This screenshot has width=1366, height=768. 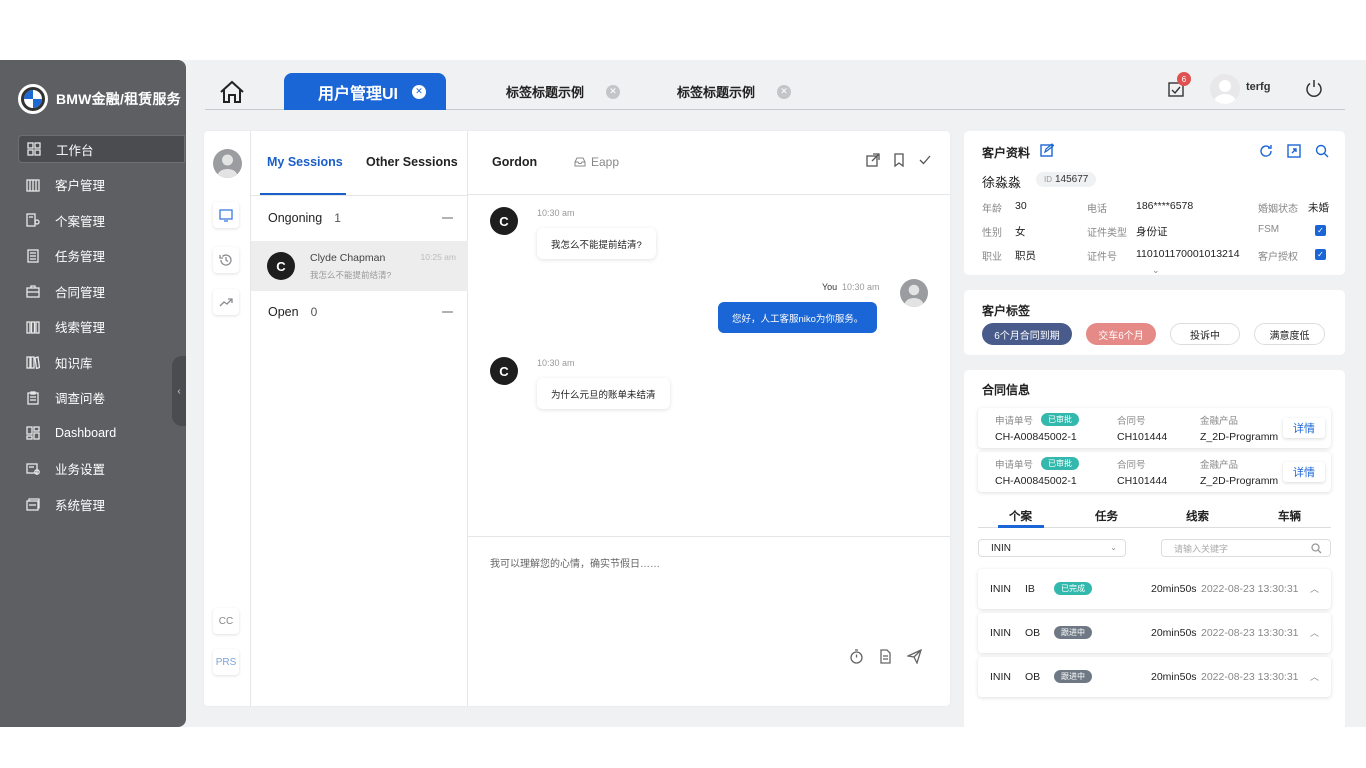 I want to click on source-select: ININ ⌄, so click(x=1052, y=548).